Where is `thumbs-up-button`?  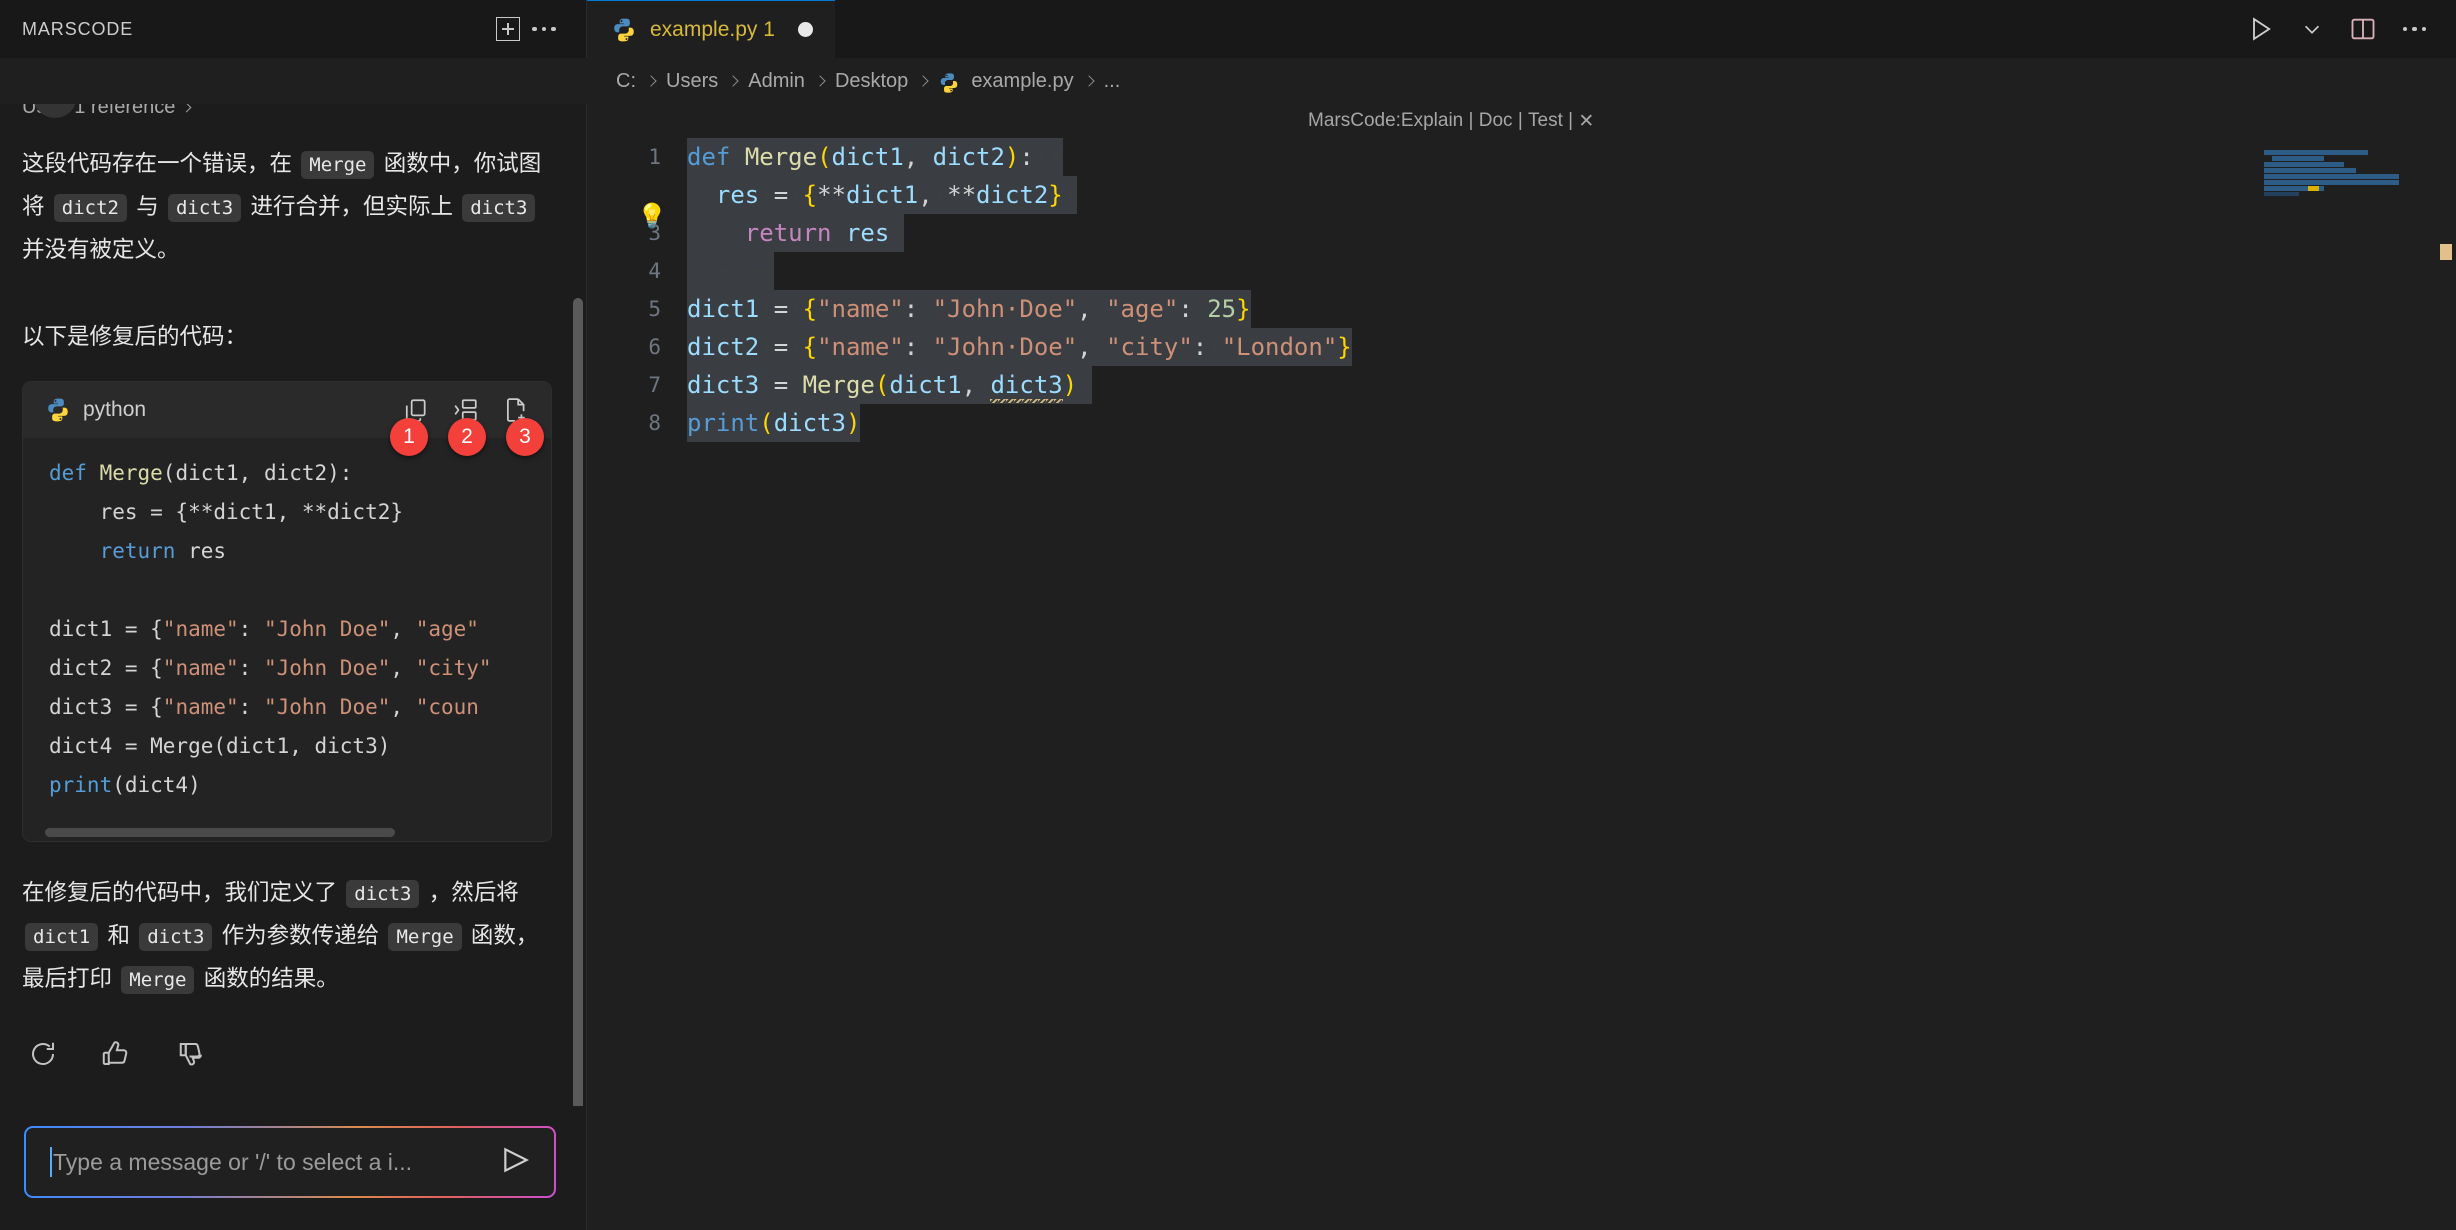 thumbs-up-button is located at coordinates (115, 1056).